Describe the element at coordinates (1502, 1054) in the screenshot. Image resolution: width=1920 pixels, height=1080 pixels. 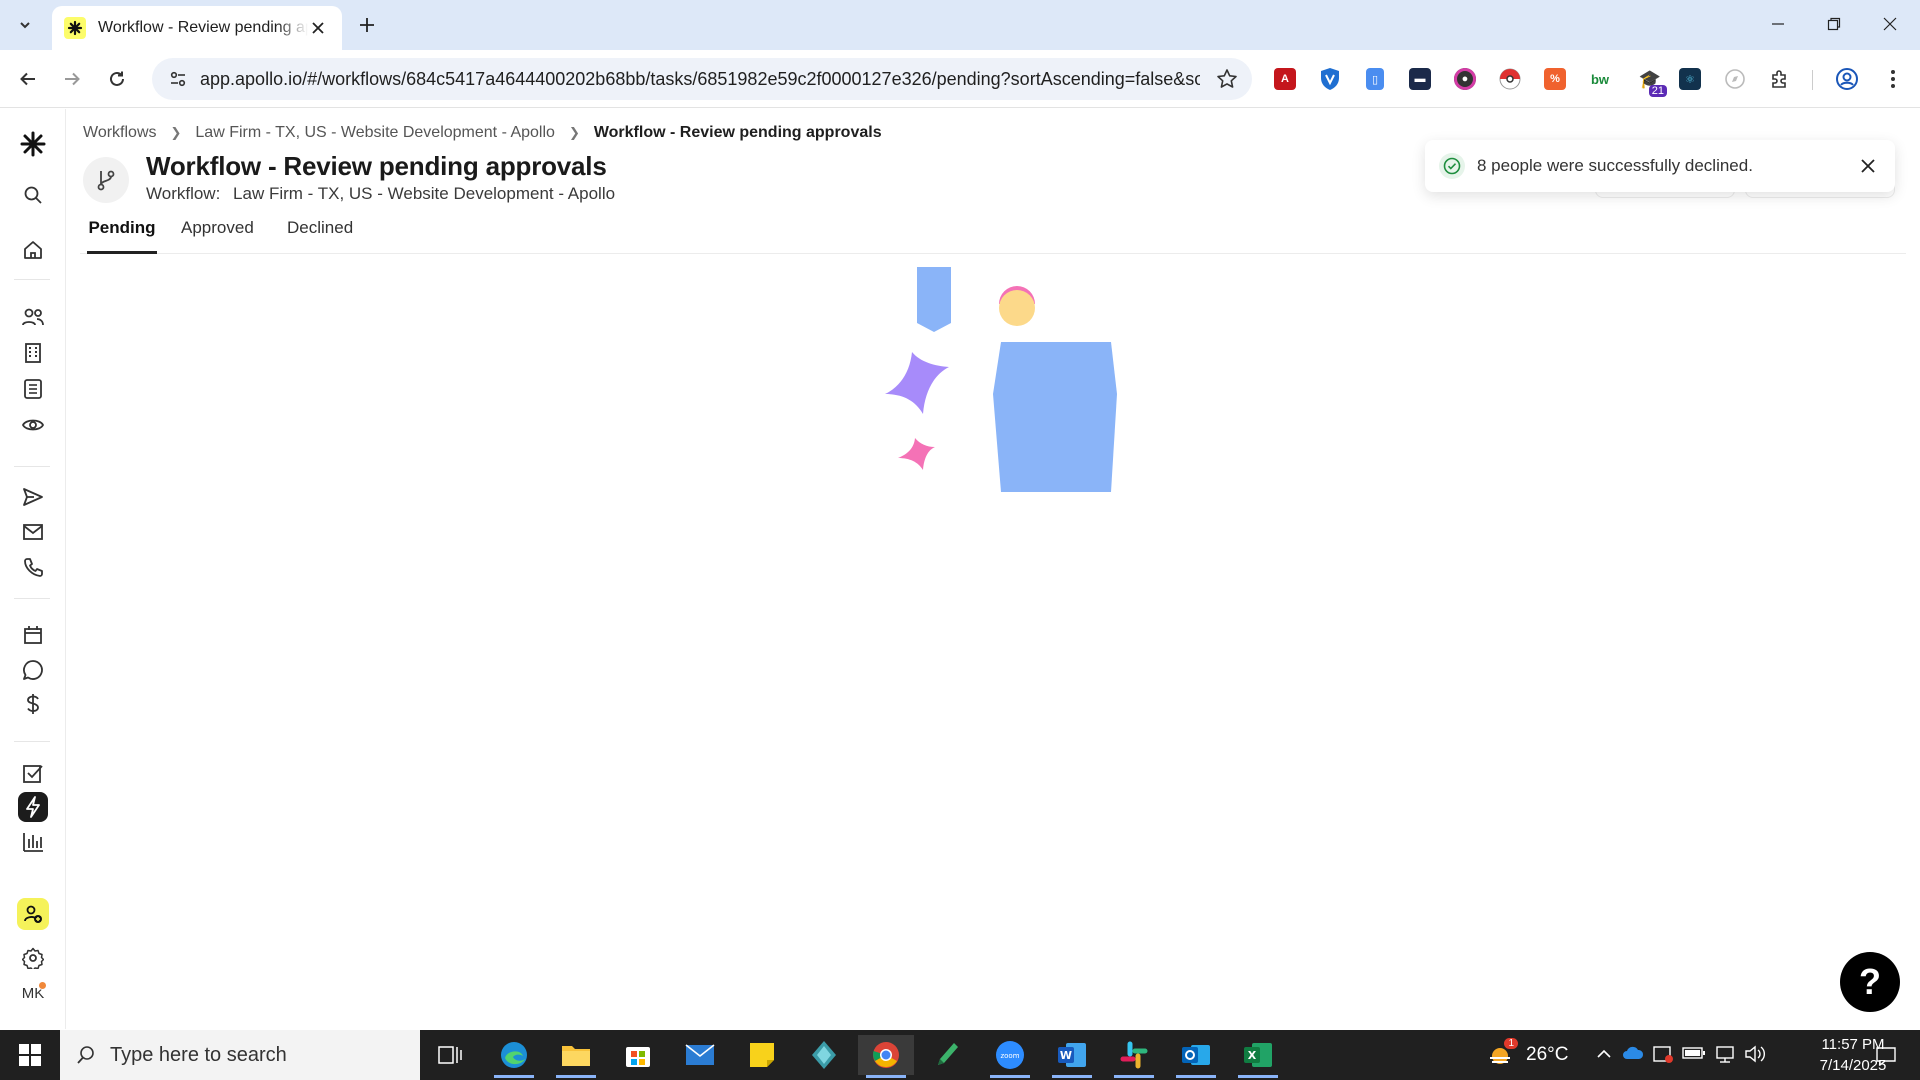
I see `weather-icon: 1` at that location.